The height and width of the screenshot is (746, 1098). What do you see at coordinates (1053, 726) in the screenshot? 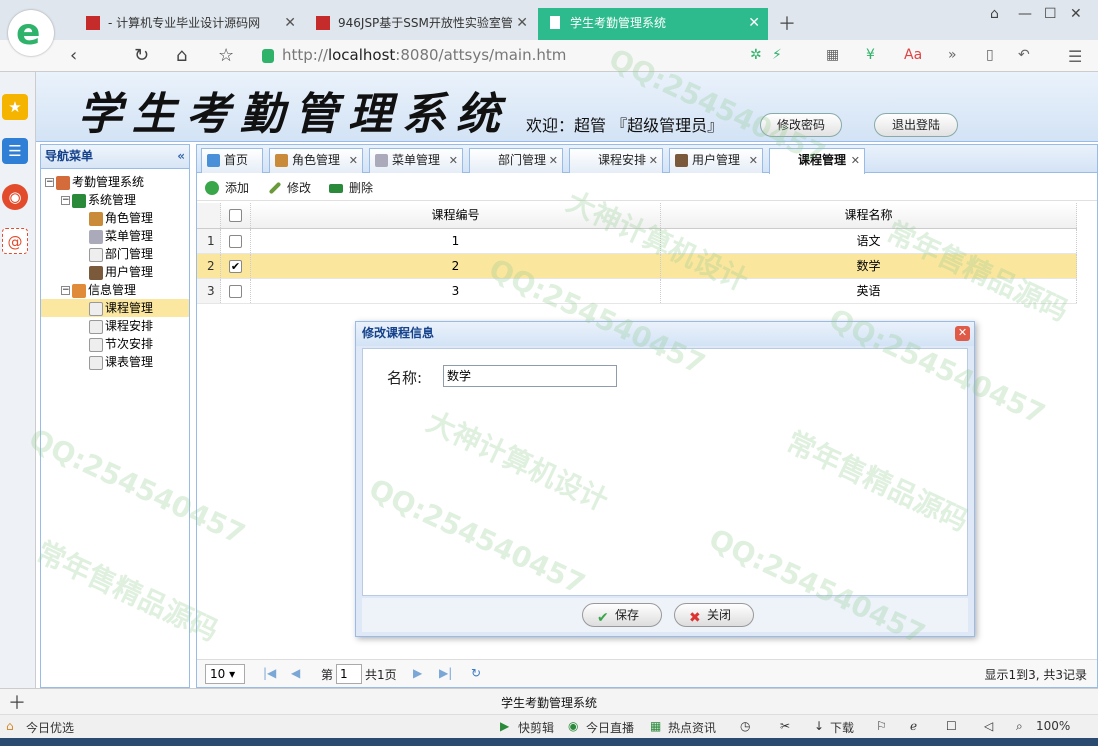
I see `zoom-level: 100%` at bounding box center [1053, 726].